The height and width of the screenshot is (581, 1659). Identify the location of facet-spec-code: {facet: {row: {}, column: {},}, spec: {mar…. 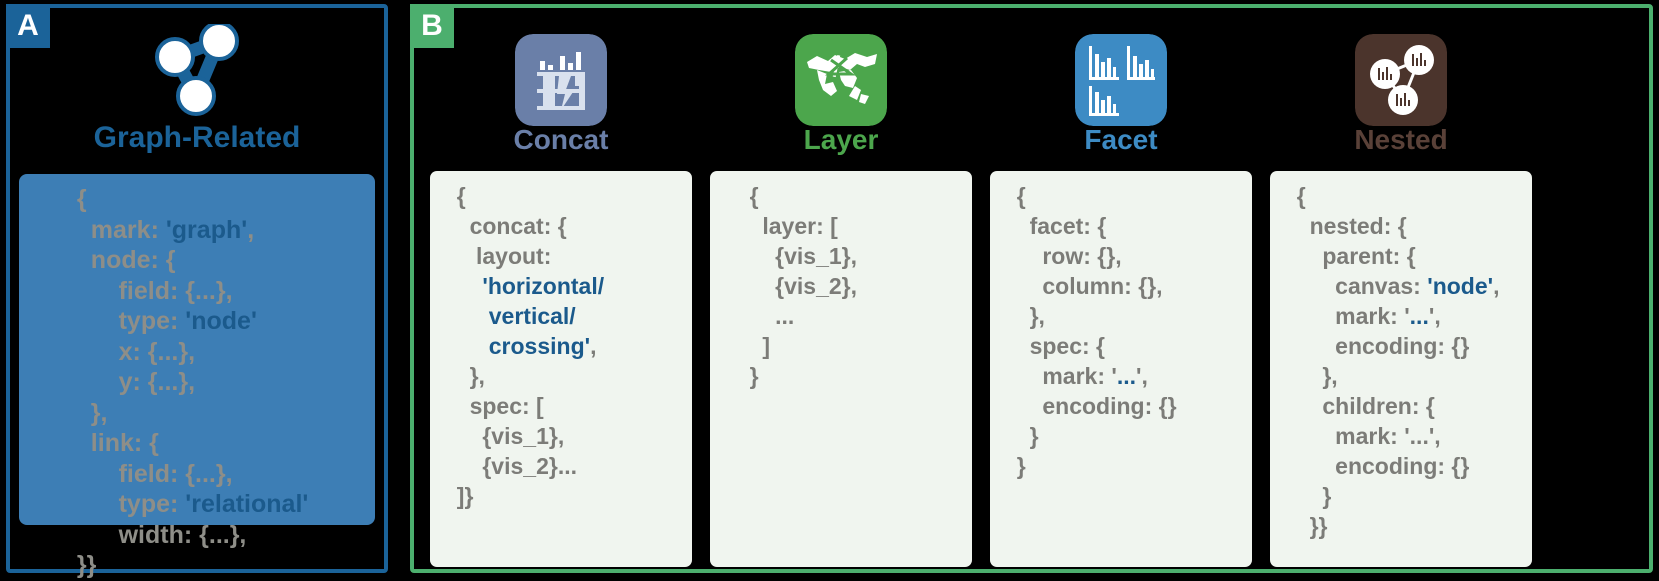
(1128, 331).